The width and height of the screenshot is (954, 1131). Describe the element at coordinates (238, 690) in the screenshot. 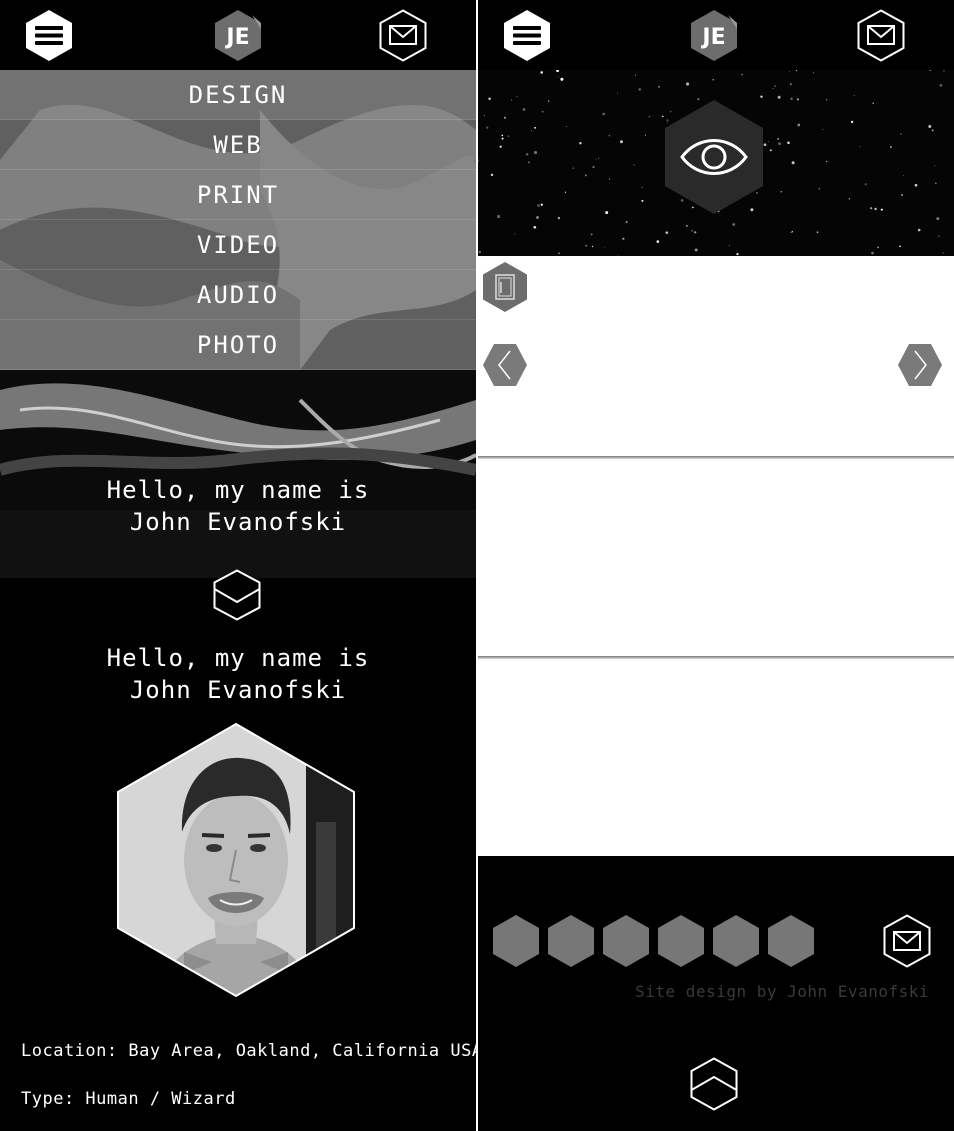

I see `about-greeting-line2: John Evanofski` at that location.